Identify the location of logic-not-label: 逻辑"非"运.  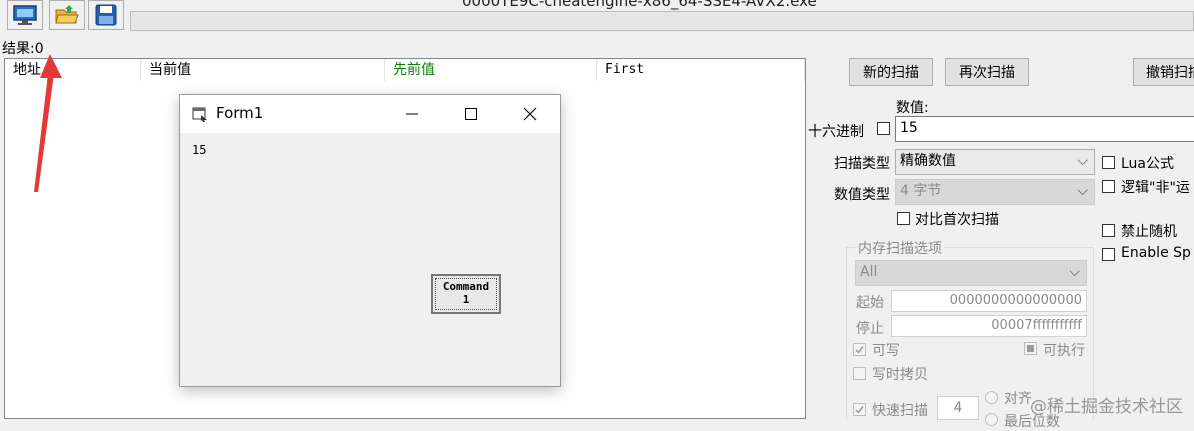
(1155, 188).